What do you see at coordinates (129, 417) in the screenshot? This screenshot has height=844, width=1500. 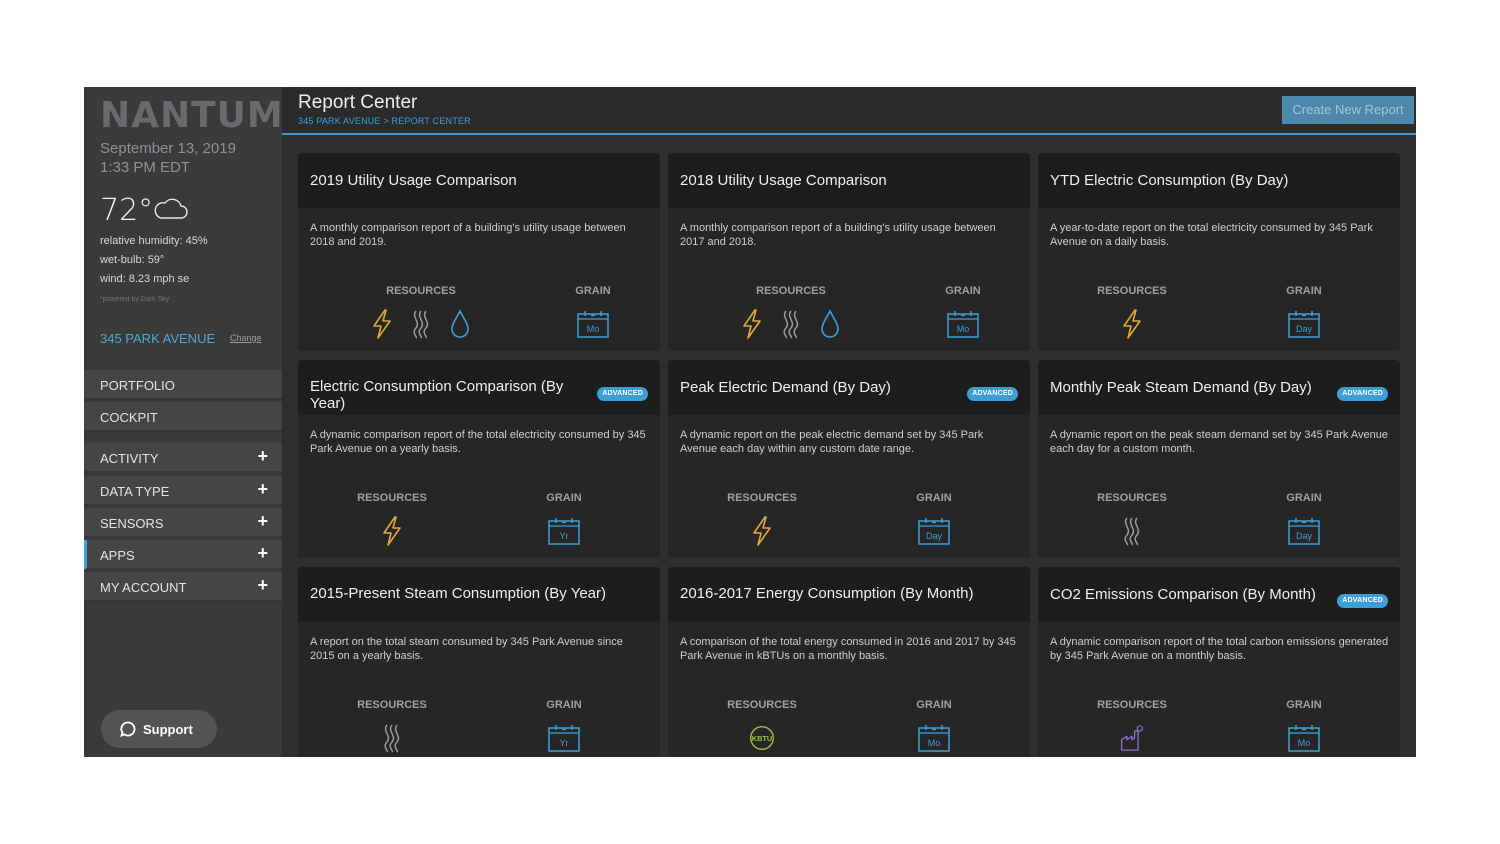 I see `sidebar-item-label: COCKPIT` at bounding box center [129, 417].